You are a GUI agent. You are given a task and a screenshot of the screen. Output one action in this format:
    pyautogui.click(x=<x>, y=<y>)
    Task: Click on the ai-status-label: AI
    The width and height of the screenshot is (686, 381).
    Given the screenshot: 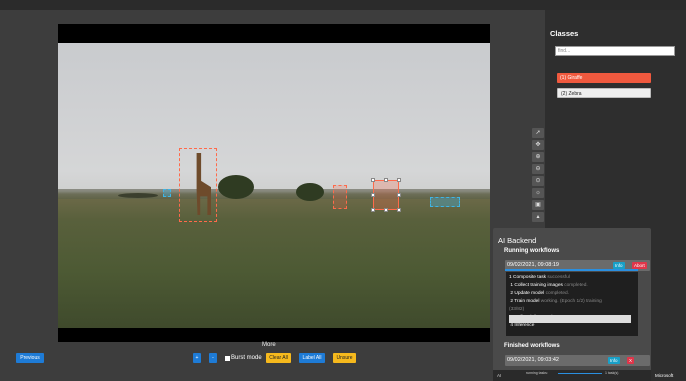 What is the action you would take?
    pyautogui.click(x=499, y=375)
    